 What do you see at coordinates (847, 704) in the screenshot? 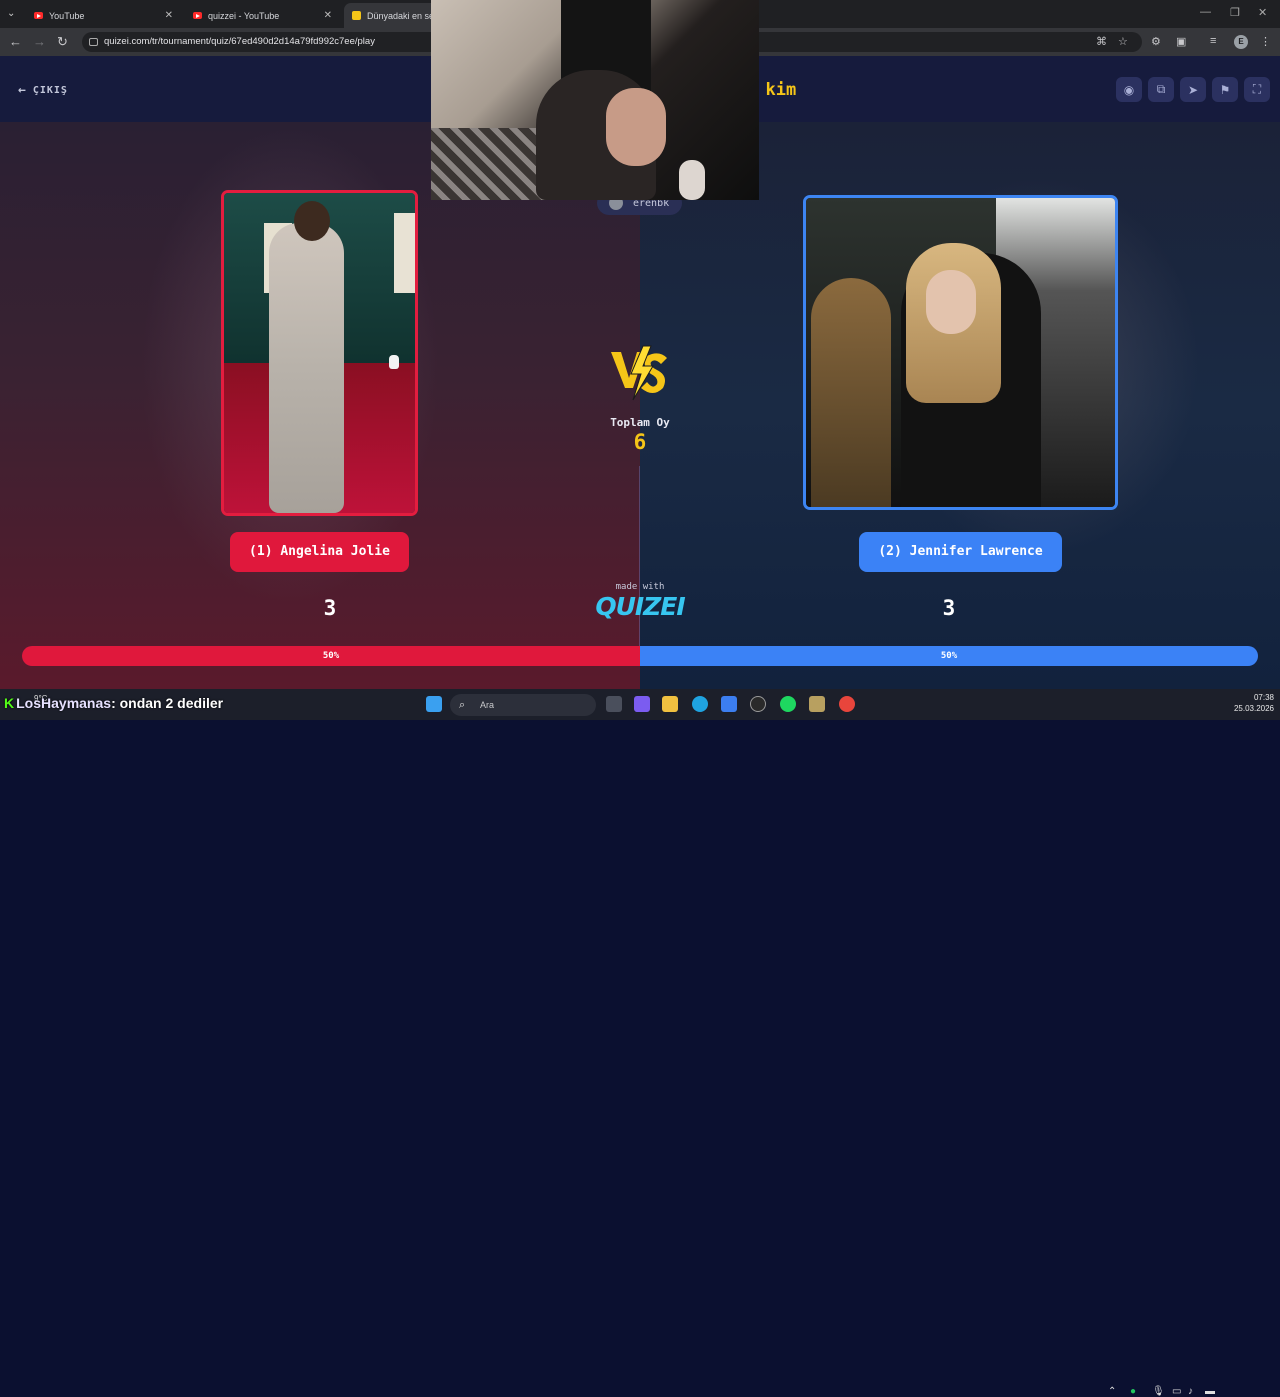
I see `chrome-icon` at bounding box center [847, 704].